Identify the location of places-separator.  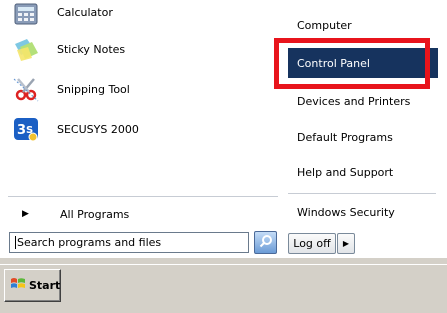
(362, 193).